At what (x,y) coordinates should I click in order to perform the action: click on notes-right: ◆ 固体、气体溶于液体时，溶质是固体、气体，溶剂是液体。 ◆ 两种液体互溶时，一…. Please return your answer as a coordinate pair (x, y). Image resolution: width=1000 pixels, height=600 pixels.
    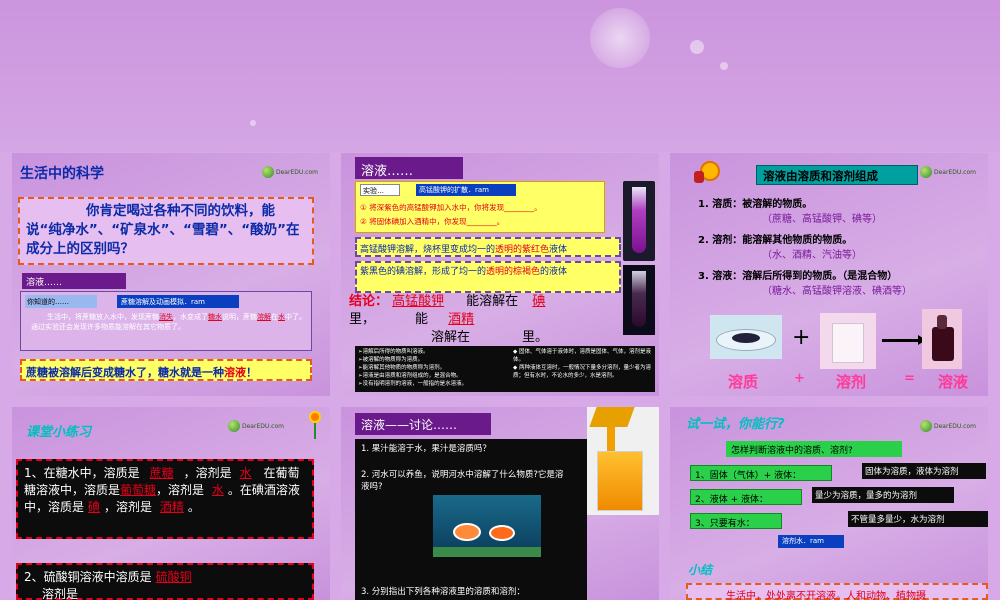
    Looking at the image, I should click on (582, 364).